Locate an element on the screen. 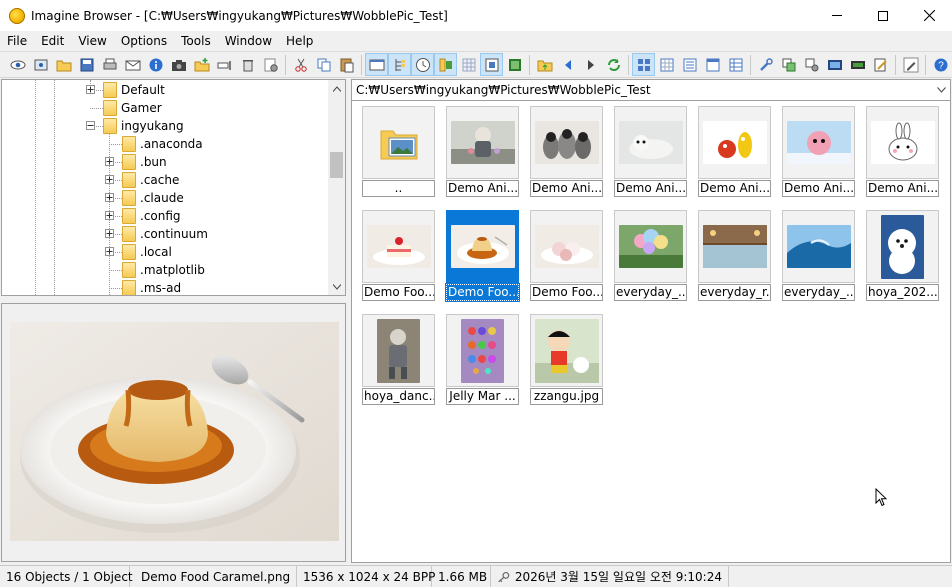 The image size is (952, 587). fullscreen-button is located at coordinates (491, 64).